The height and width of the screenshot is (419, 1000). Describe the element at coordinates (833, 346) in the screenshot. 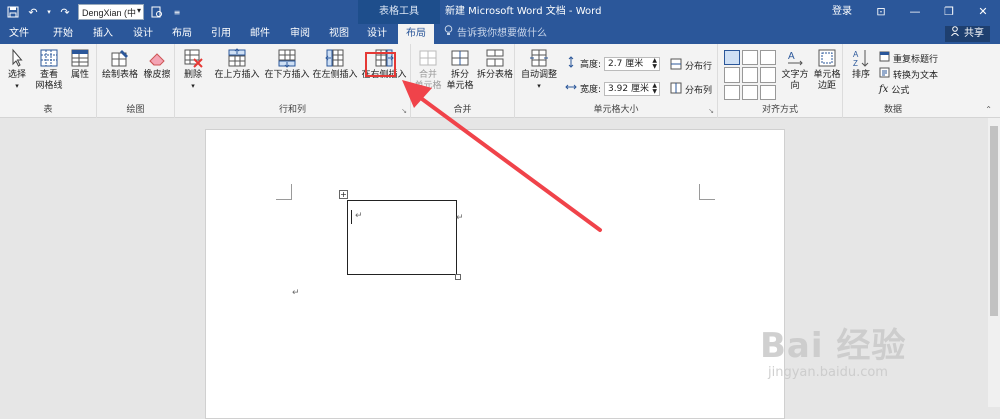

I see `watermark-brand: Bai 经验` at that location.